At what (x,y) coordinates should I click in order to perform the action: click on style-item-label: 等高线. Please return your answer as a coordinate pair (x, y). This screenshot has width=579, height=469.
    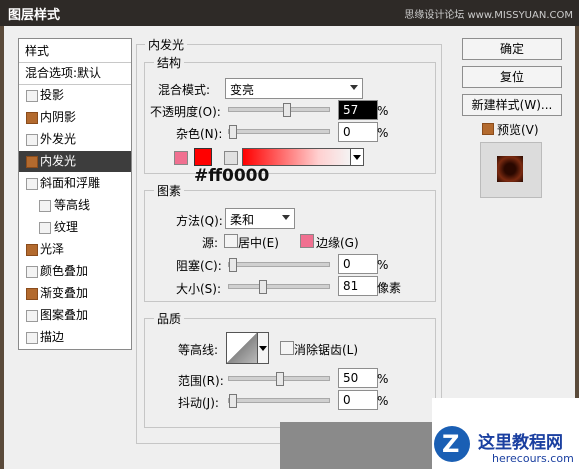
    Looking at the image, I should click on (72, 205).